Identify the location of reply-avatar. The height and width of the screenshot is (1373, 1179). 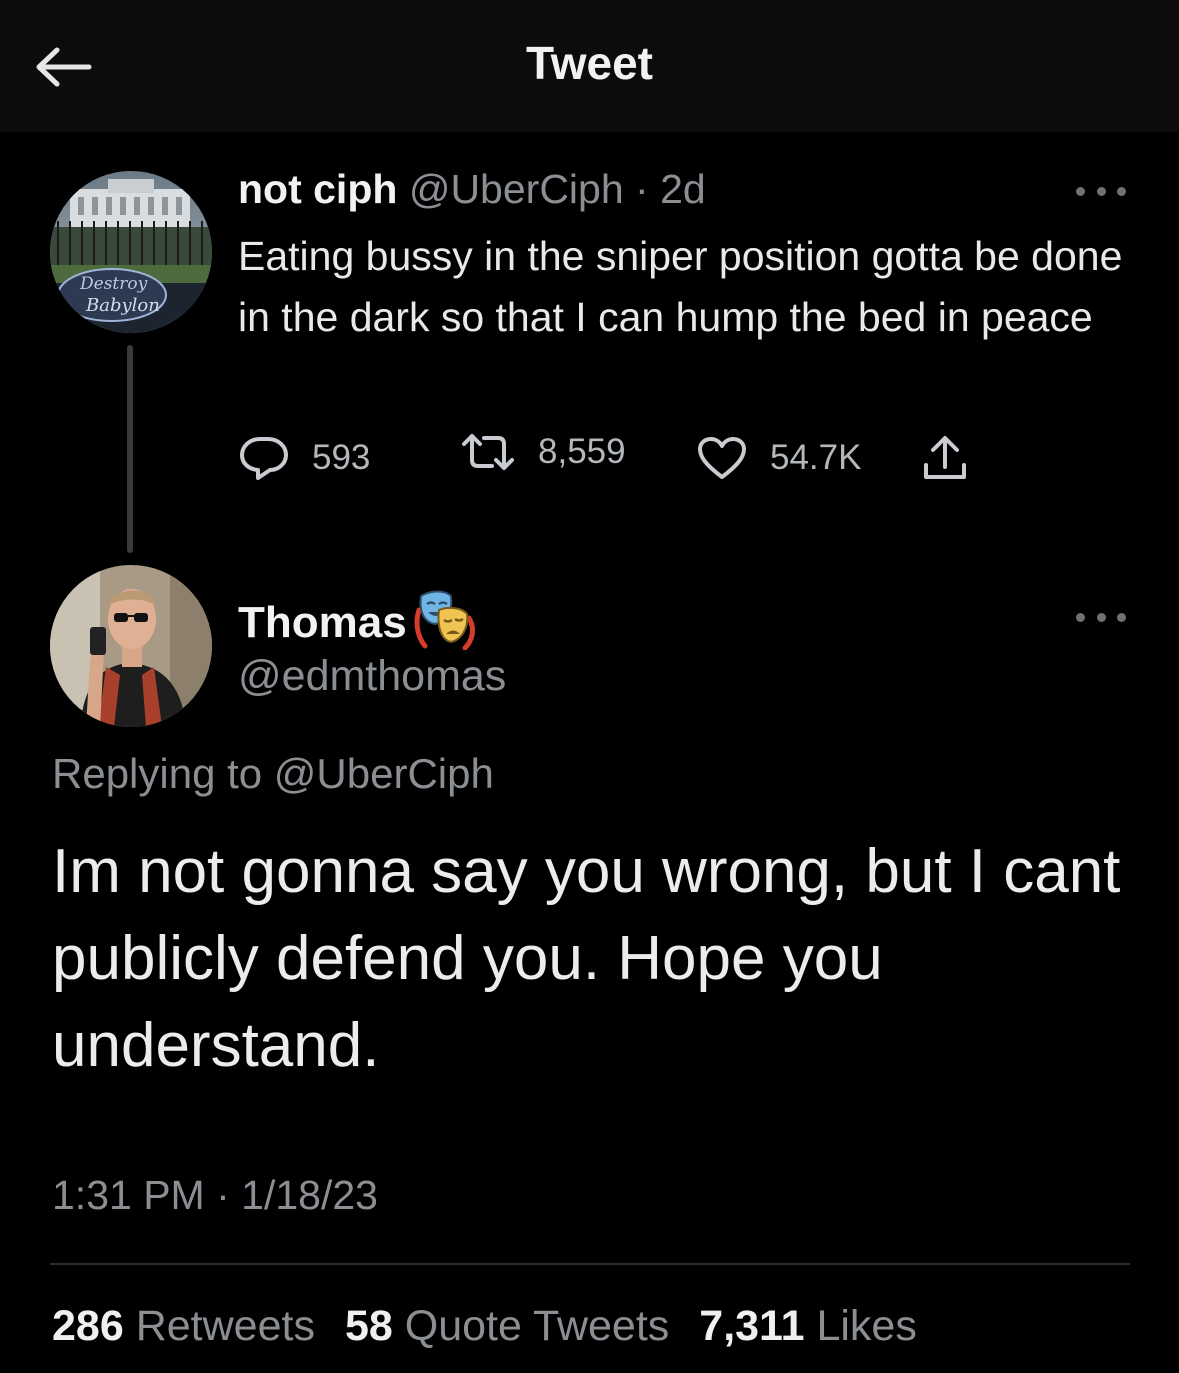
(131, 646).